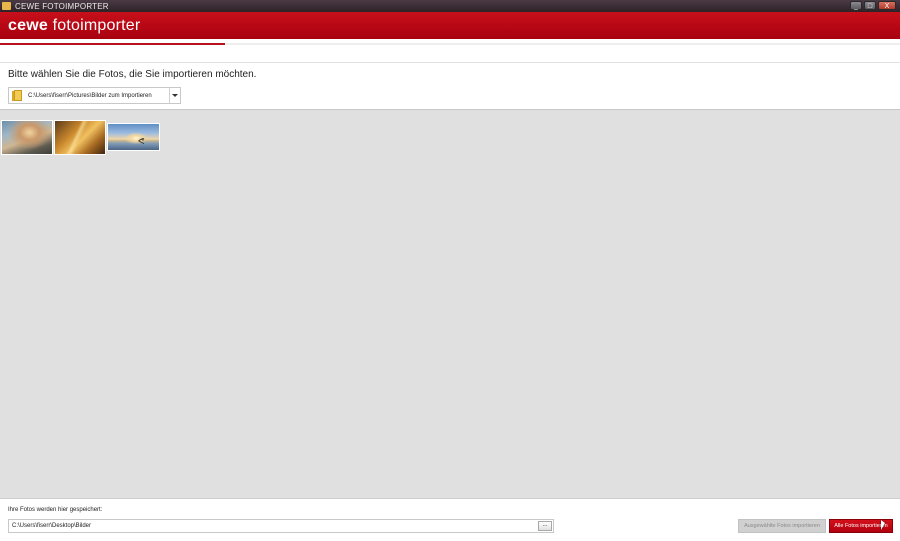 This screenshot has height=541, width=900. I want to click on mouse-cursor-icon, so click(883, 525).